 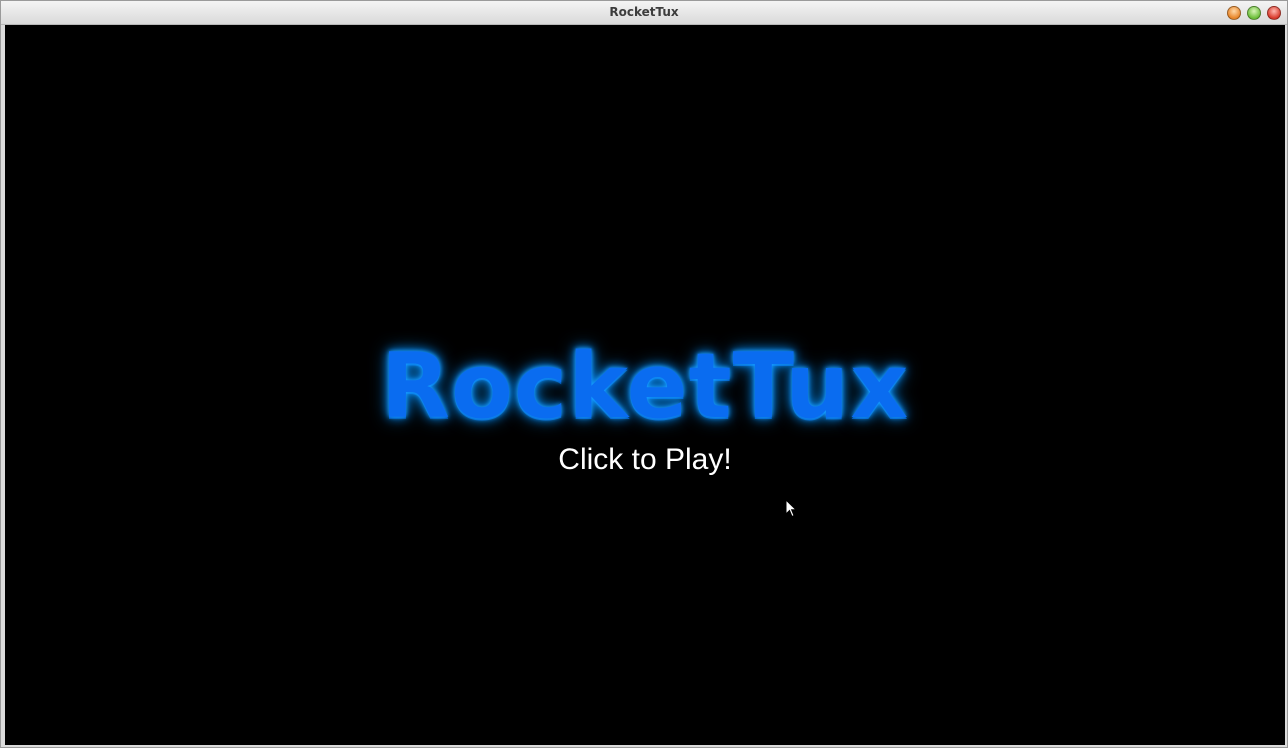 I want to click on minimize-button, so click(x=1234, y=13).